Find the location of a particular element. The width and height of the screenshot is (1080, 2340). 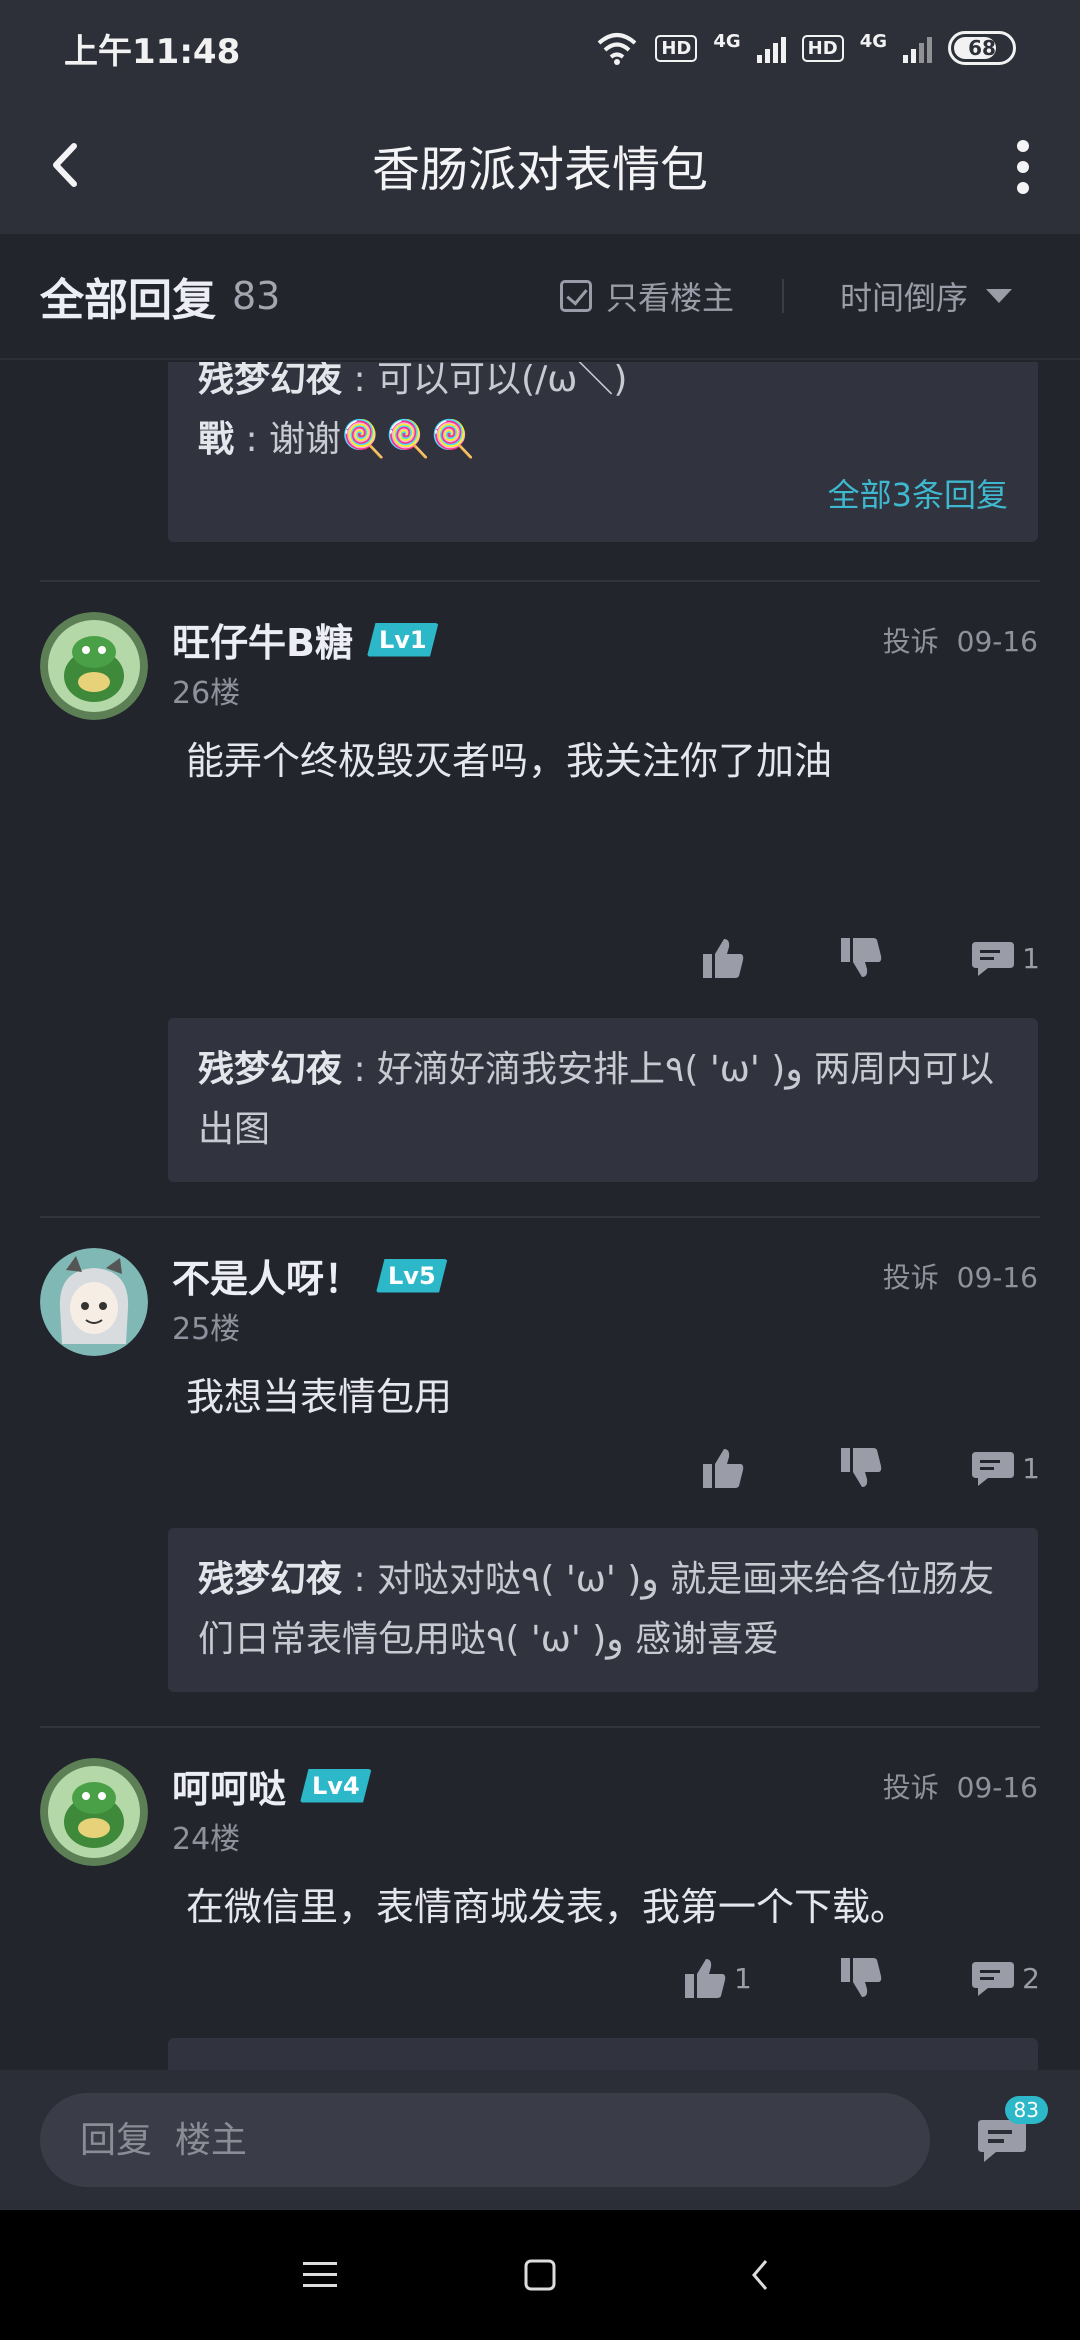

sub-reply: 戰 : 谢谢🍭🍭🍭 is located at coordinates (337, 439).